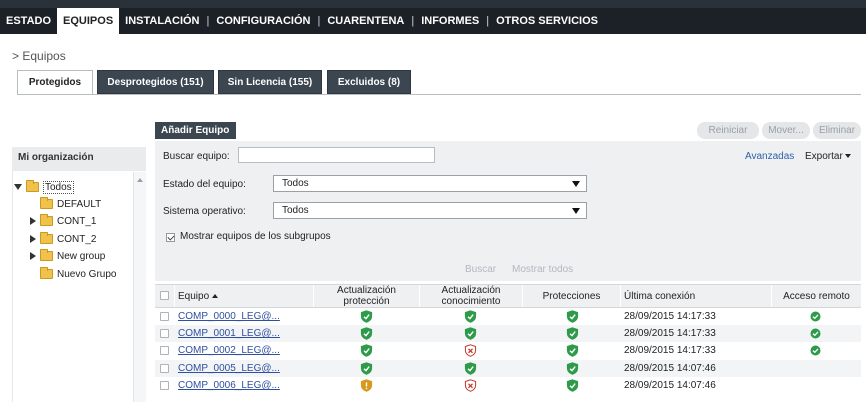 Image resolution: width=866 pixels, height=402 pixels. I want to click on search-input, so click(336, 155).